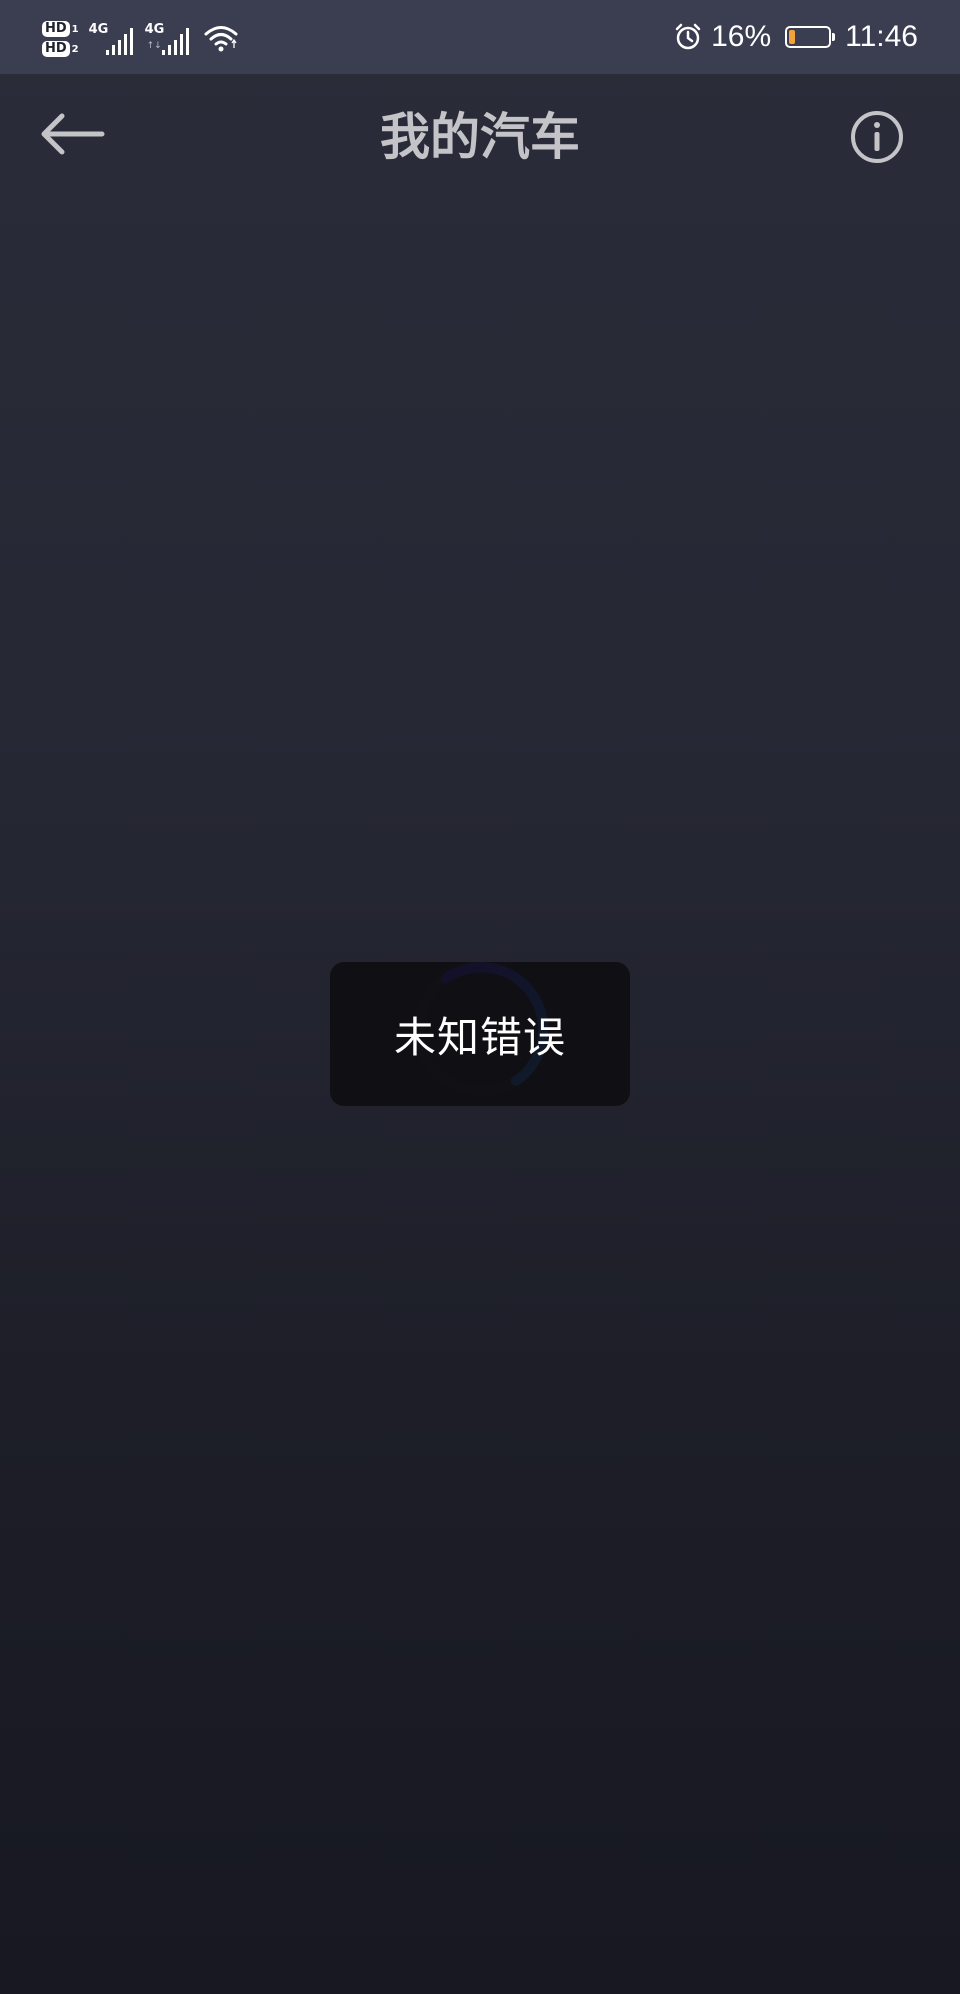 Image resolution: width=960 pixels, height=1994 pixels. Describe the element at coordinates (688, 36) in the screenshot. I see `alarm-clock-icon` at that location.